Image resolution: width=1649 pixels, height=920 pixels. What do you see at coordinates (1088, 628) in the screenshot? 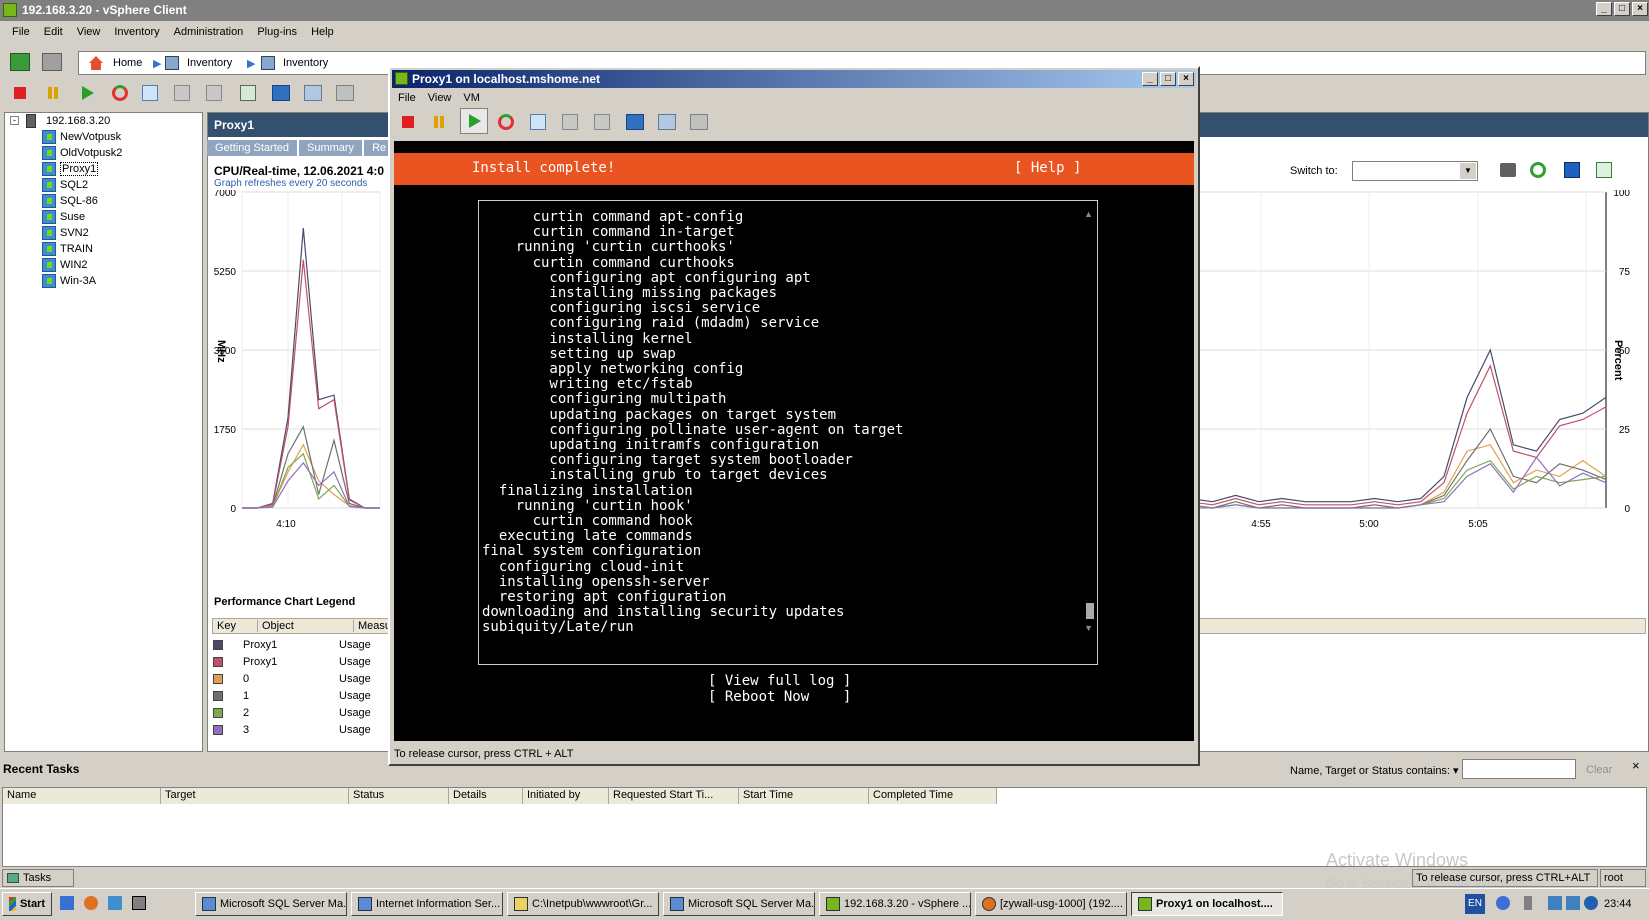
I see `scroll-down-icon: ▼` at bounding box center [1088, 628].